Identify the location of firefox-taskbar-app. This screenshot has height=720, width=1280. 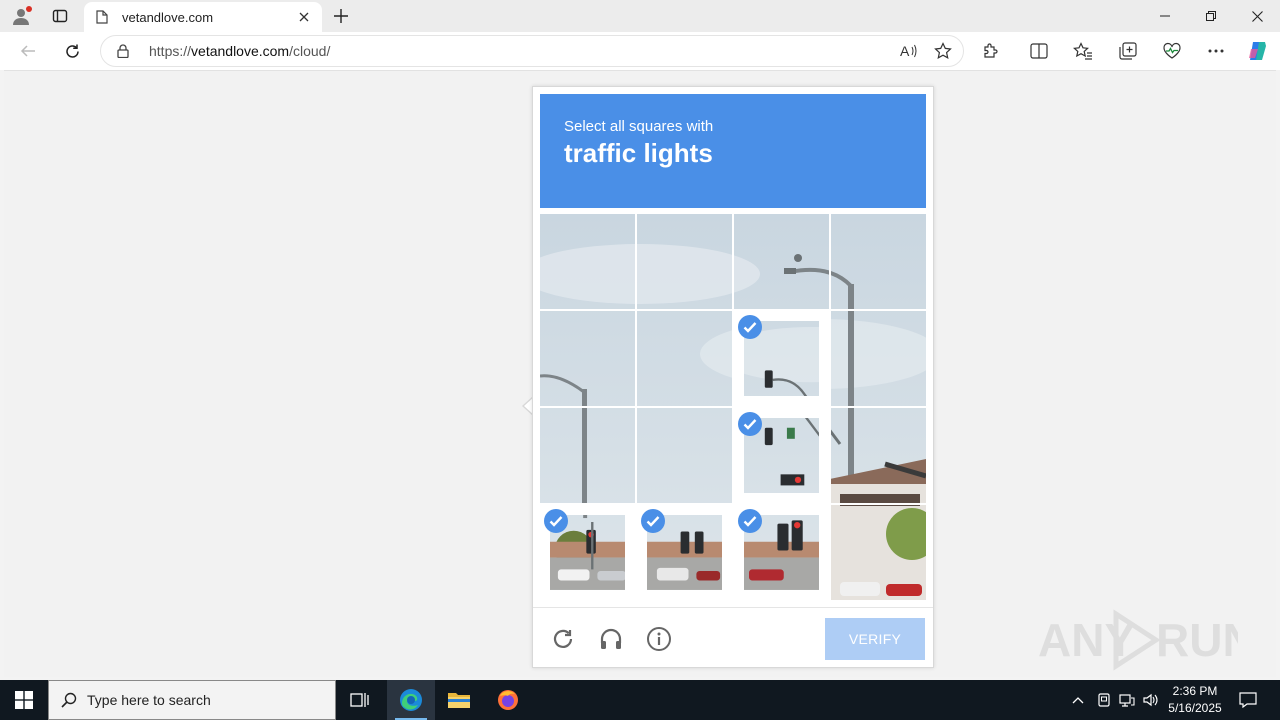
(508, 700).